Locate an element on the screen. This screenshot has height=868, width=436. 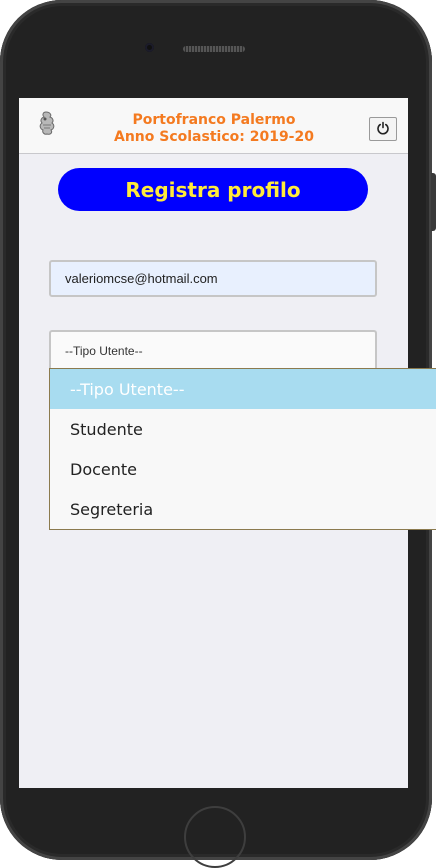
register-profile-button: Registra profilo is located at coordinates (213, 189).